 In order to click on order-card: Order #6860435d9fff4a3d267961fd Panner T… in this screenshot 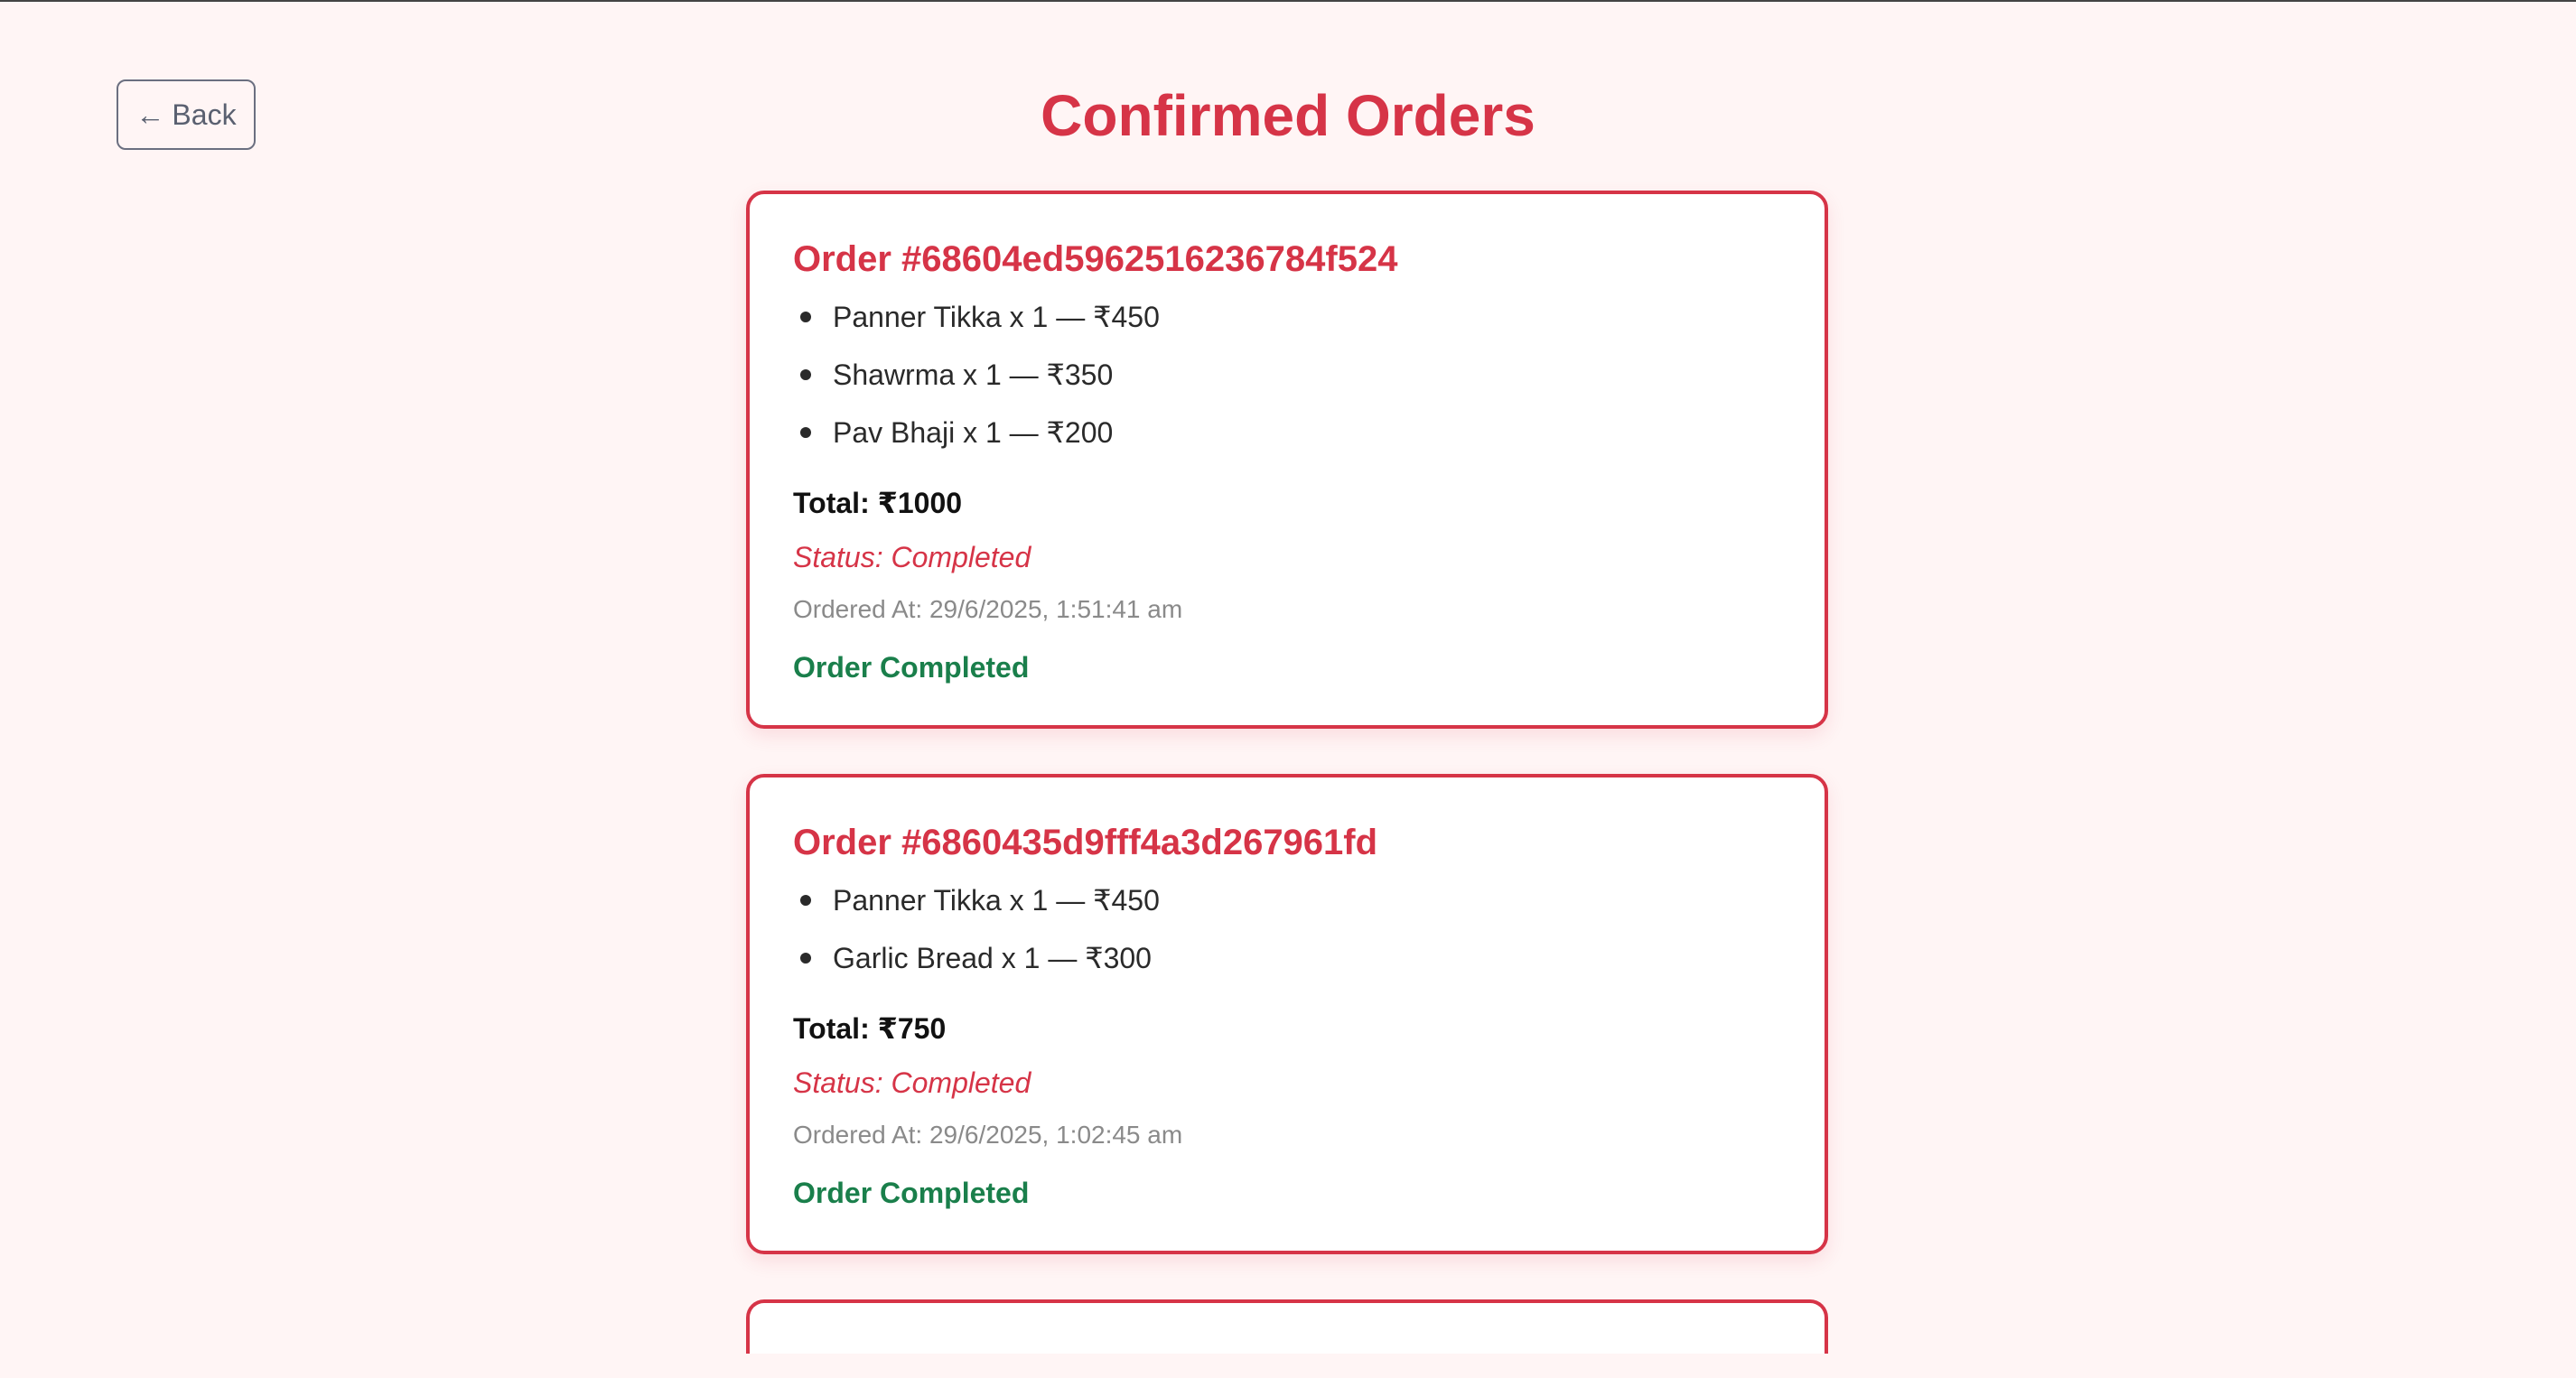, I will do `click(1287, 1014)`.